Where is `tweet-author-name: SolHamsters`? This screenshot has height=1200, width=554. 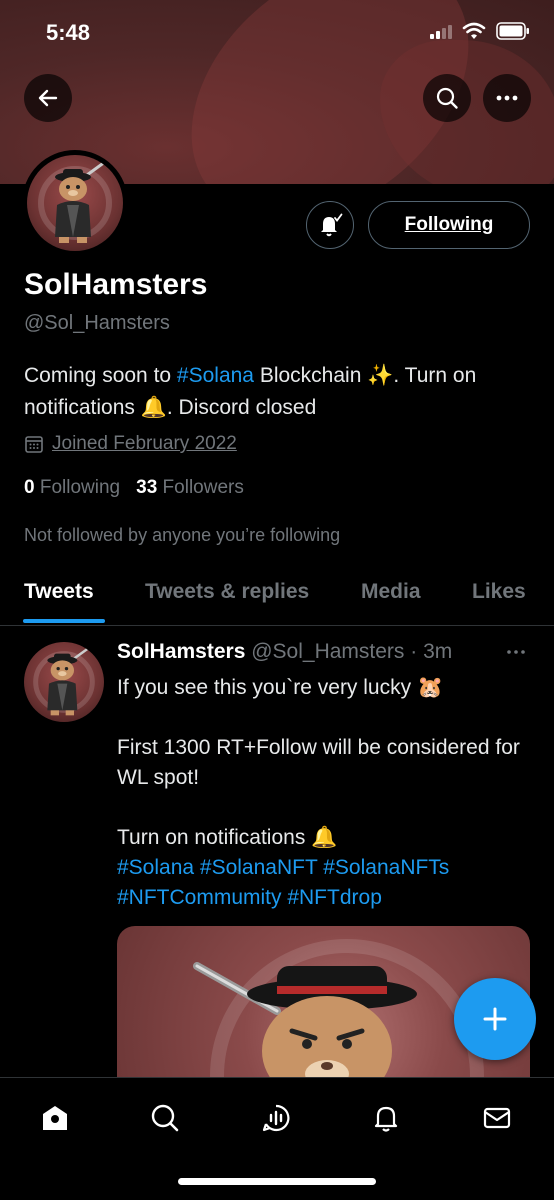
tweet-author-name: SolHamsters is located at coordinates (181, 651).